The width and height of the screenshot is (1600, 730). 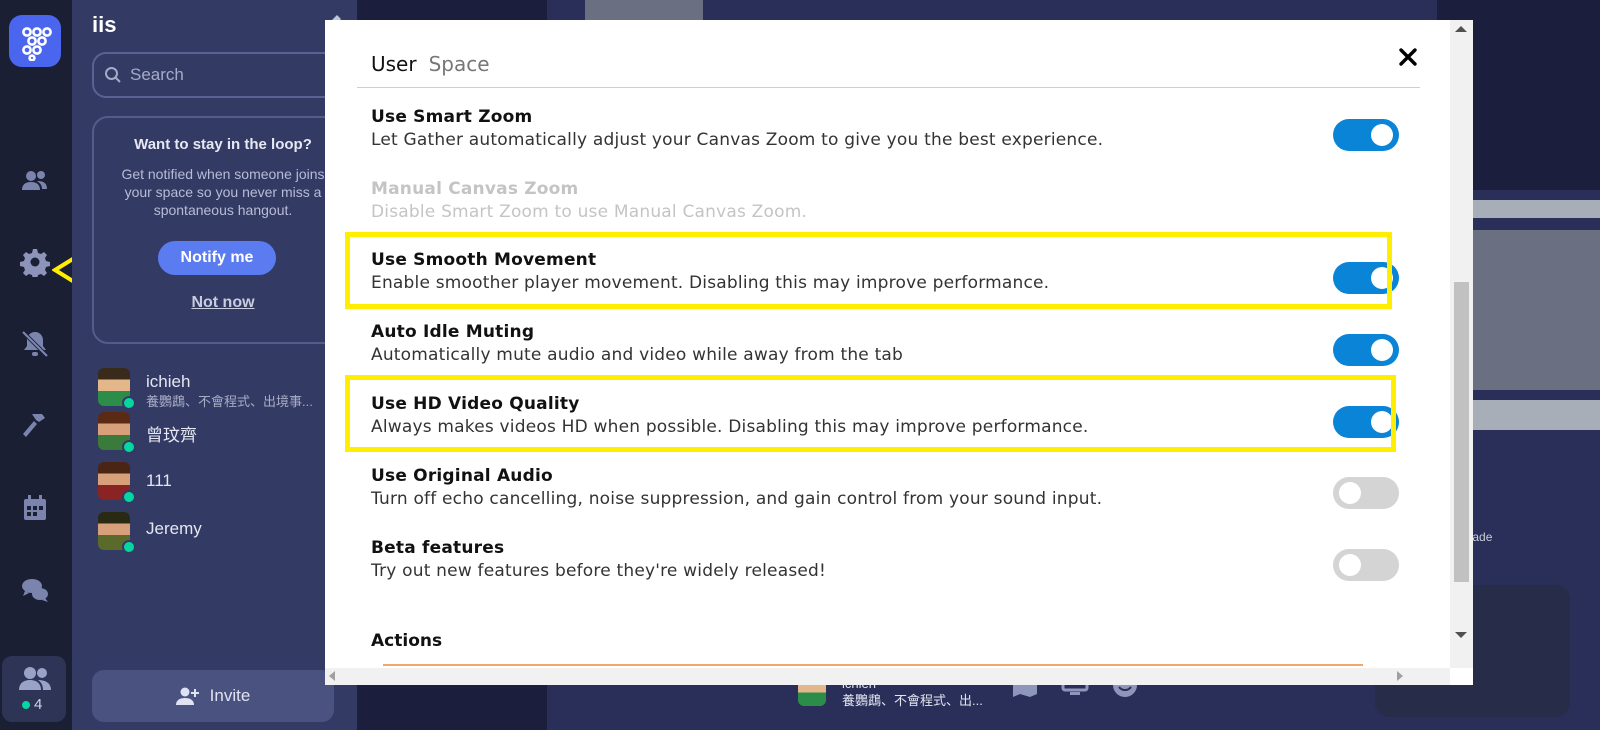 I want to click on grapes-logo-icon, so click(x=37, y=44).